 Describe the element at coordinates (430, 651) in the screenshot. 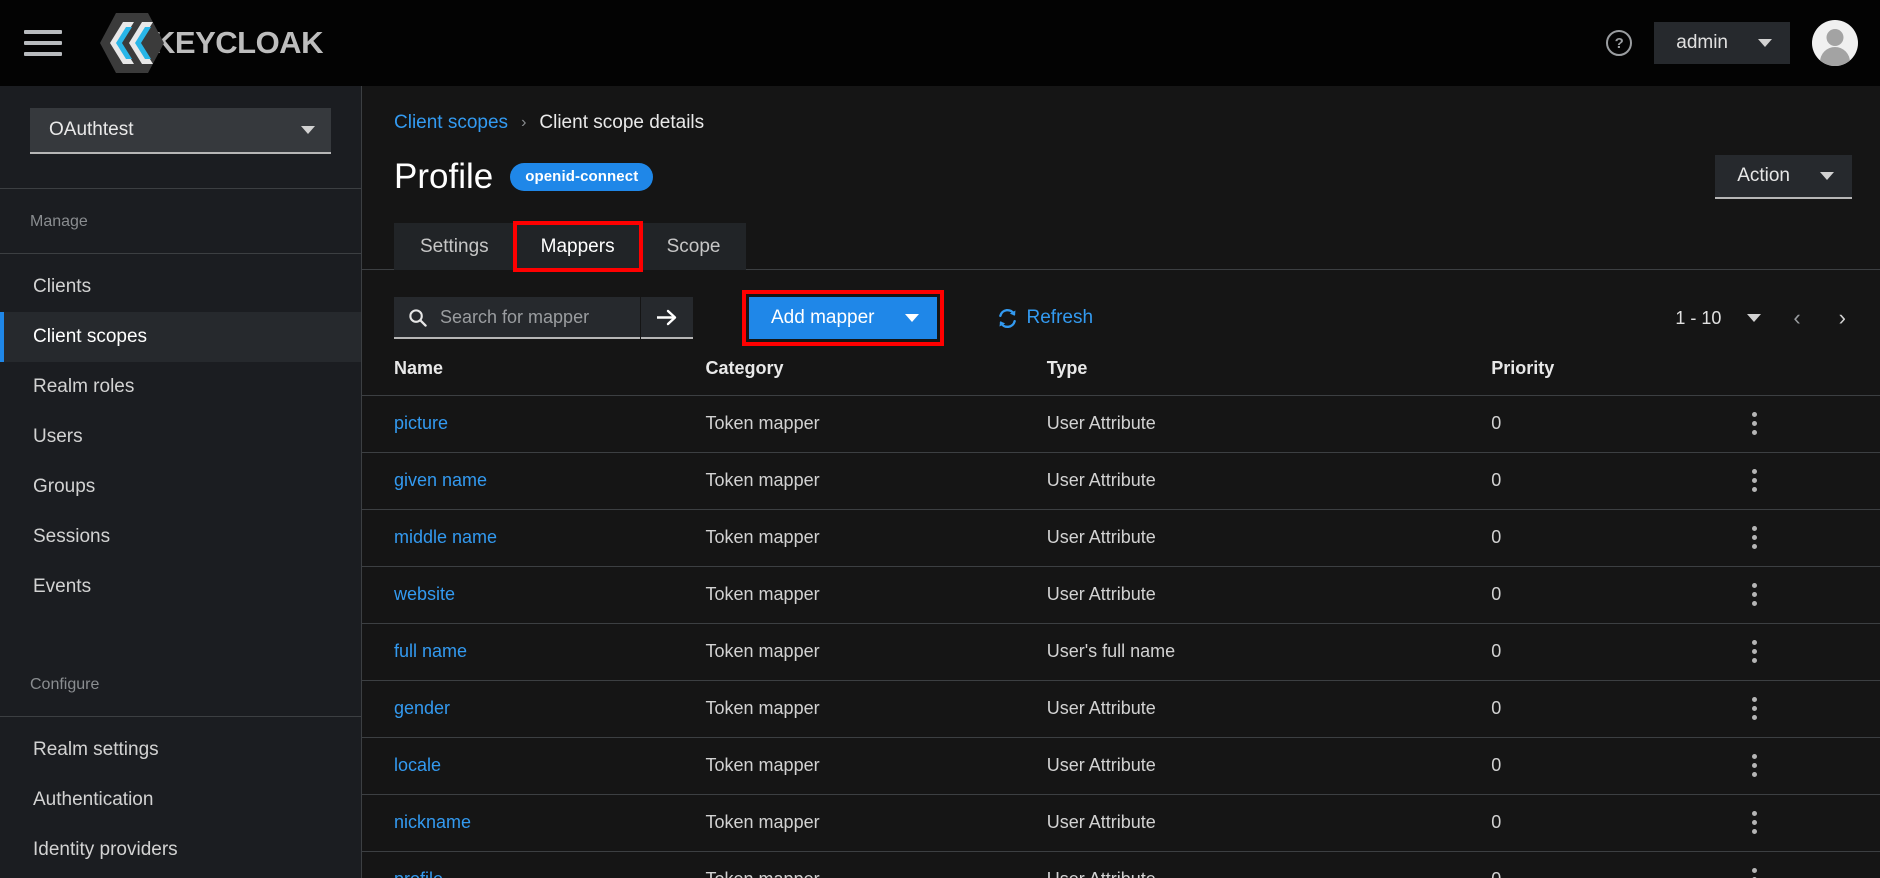

I see `mapper-link: full name` at that location.